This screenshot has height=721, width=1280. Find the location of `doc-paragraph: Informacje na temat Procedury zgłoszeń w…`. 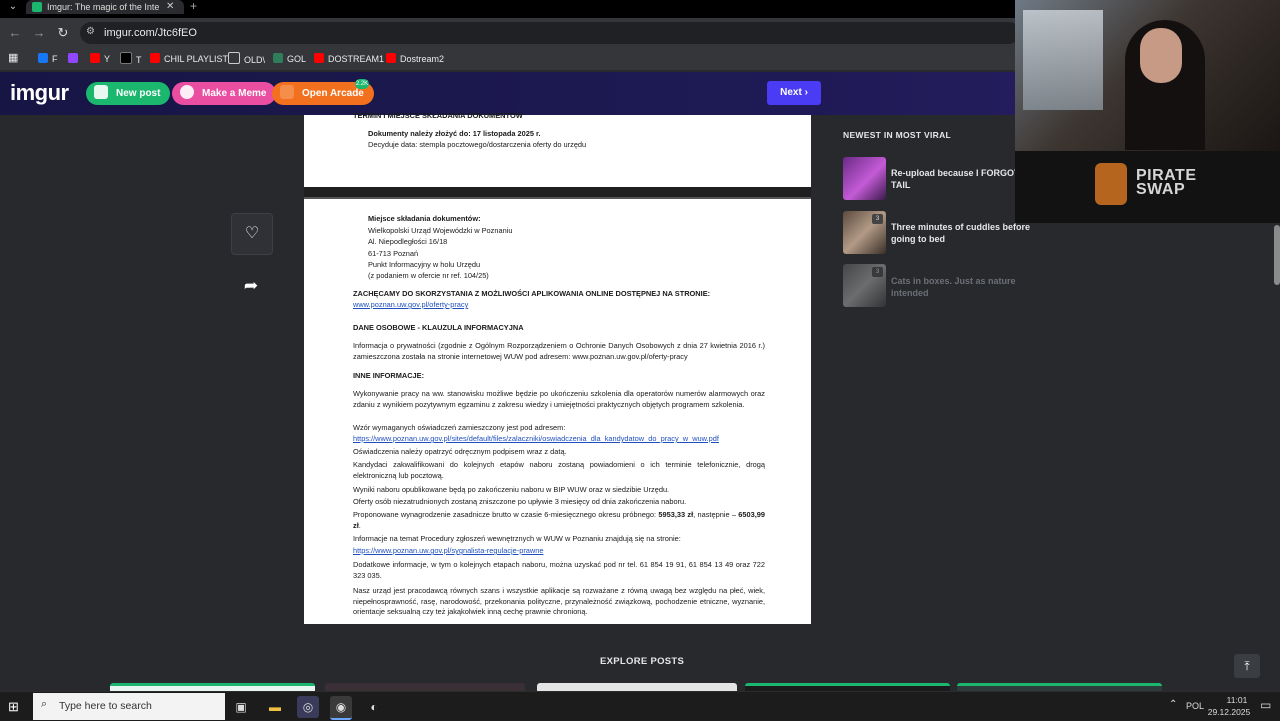

doc-paragraph: Informacje na temat Procedury zgłoszeń w… is located at coordinates (517, 538).